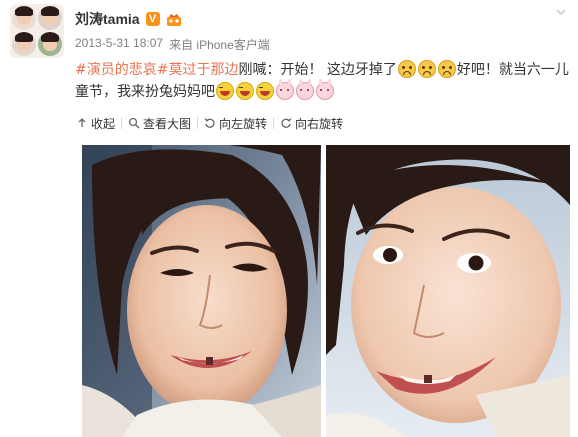 The height and width of the screenshot is (437, 578). I want to click on post-meta: 2013-5-31 18:07 来自 iPhone客户端, so click(172, 44).